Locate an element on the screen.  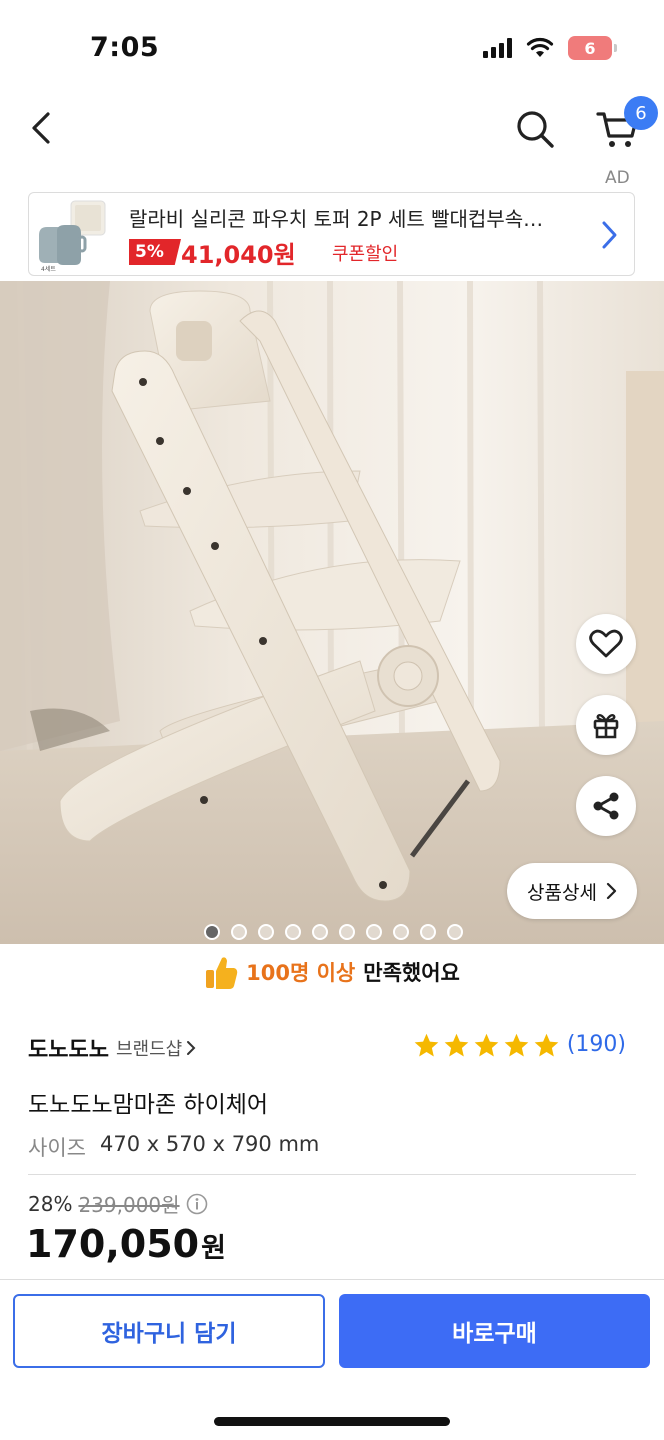
heart-icon is located at coordinates (606, 643).